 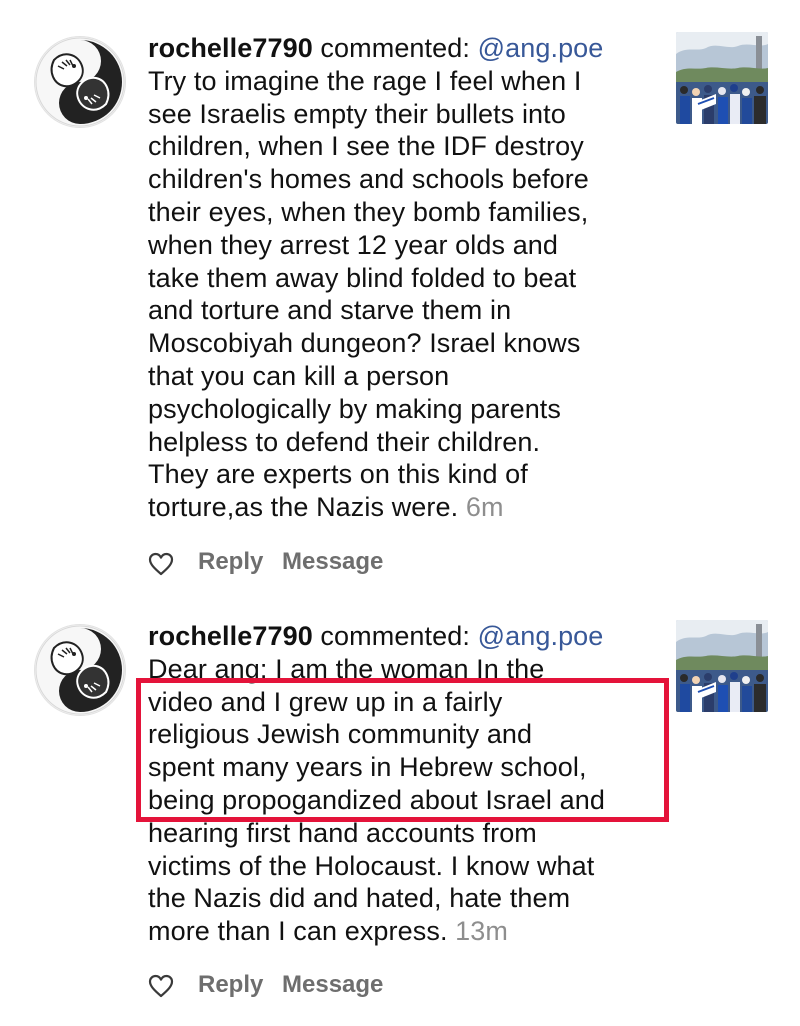 I want to click on comment-line: Dear ang: I am the woman In the, so click(x=346, y=668).